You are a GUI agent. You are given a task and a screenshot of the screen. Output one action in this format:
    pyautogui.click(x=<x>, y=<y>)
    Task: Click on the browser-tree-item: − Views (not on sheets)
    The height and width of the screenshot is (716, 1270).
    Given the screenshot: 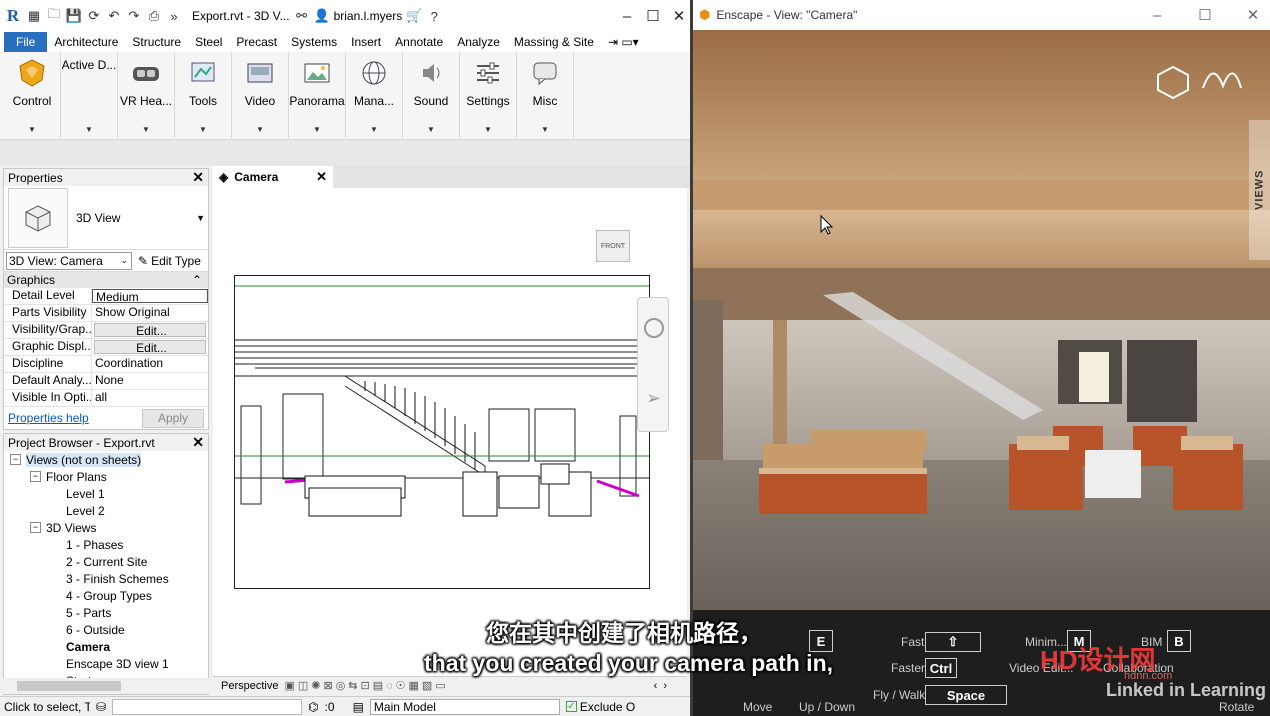 What is the action you would take?
    pyautogui.click(x=106, y=459)
    